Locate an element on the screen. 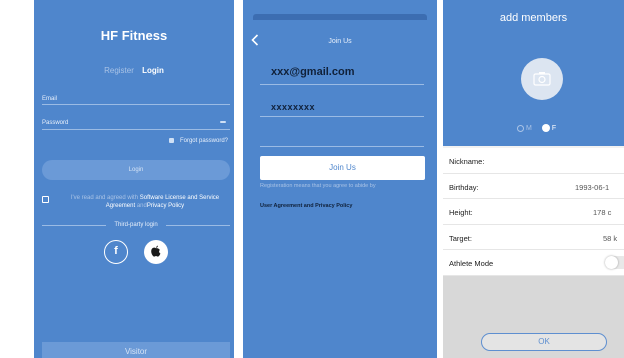  athlete-mode-label: Athlete Mode is located at coordinates (471, 263).